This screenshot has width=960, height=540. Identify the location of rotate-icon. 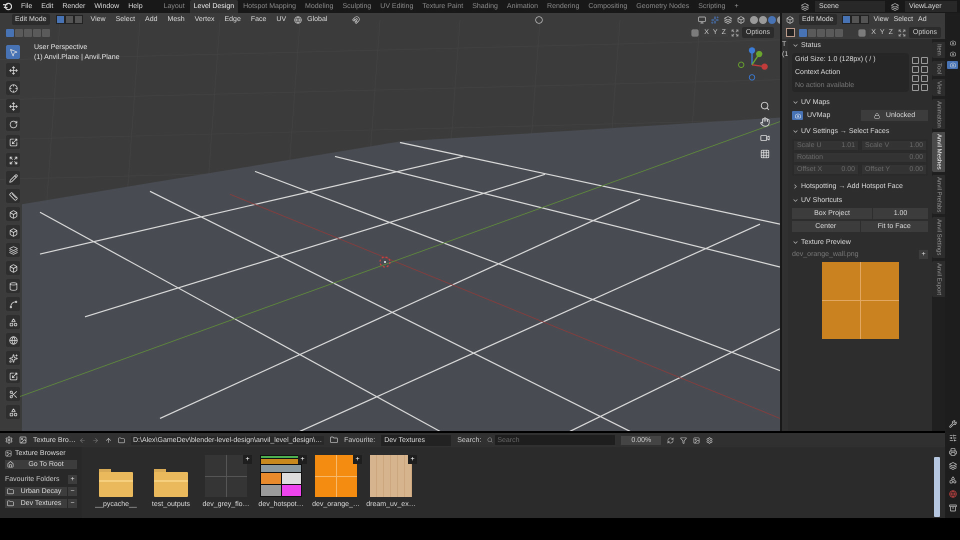
(13, 124).